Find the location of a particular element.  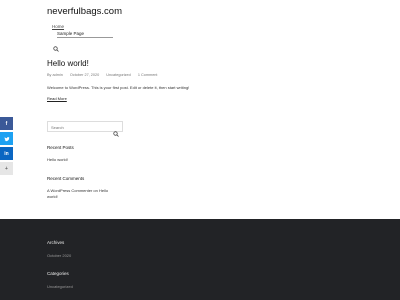

facebook-icon: f is located at coordinates (6, 123).